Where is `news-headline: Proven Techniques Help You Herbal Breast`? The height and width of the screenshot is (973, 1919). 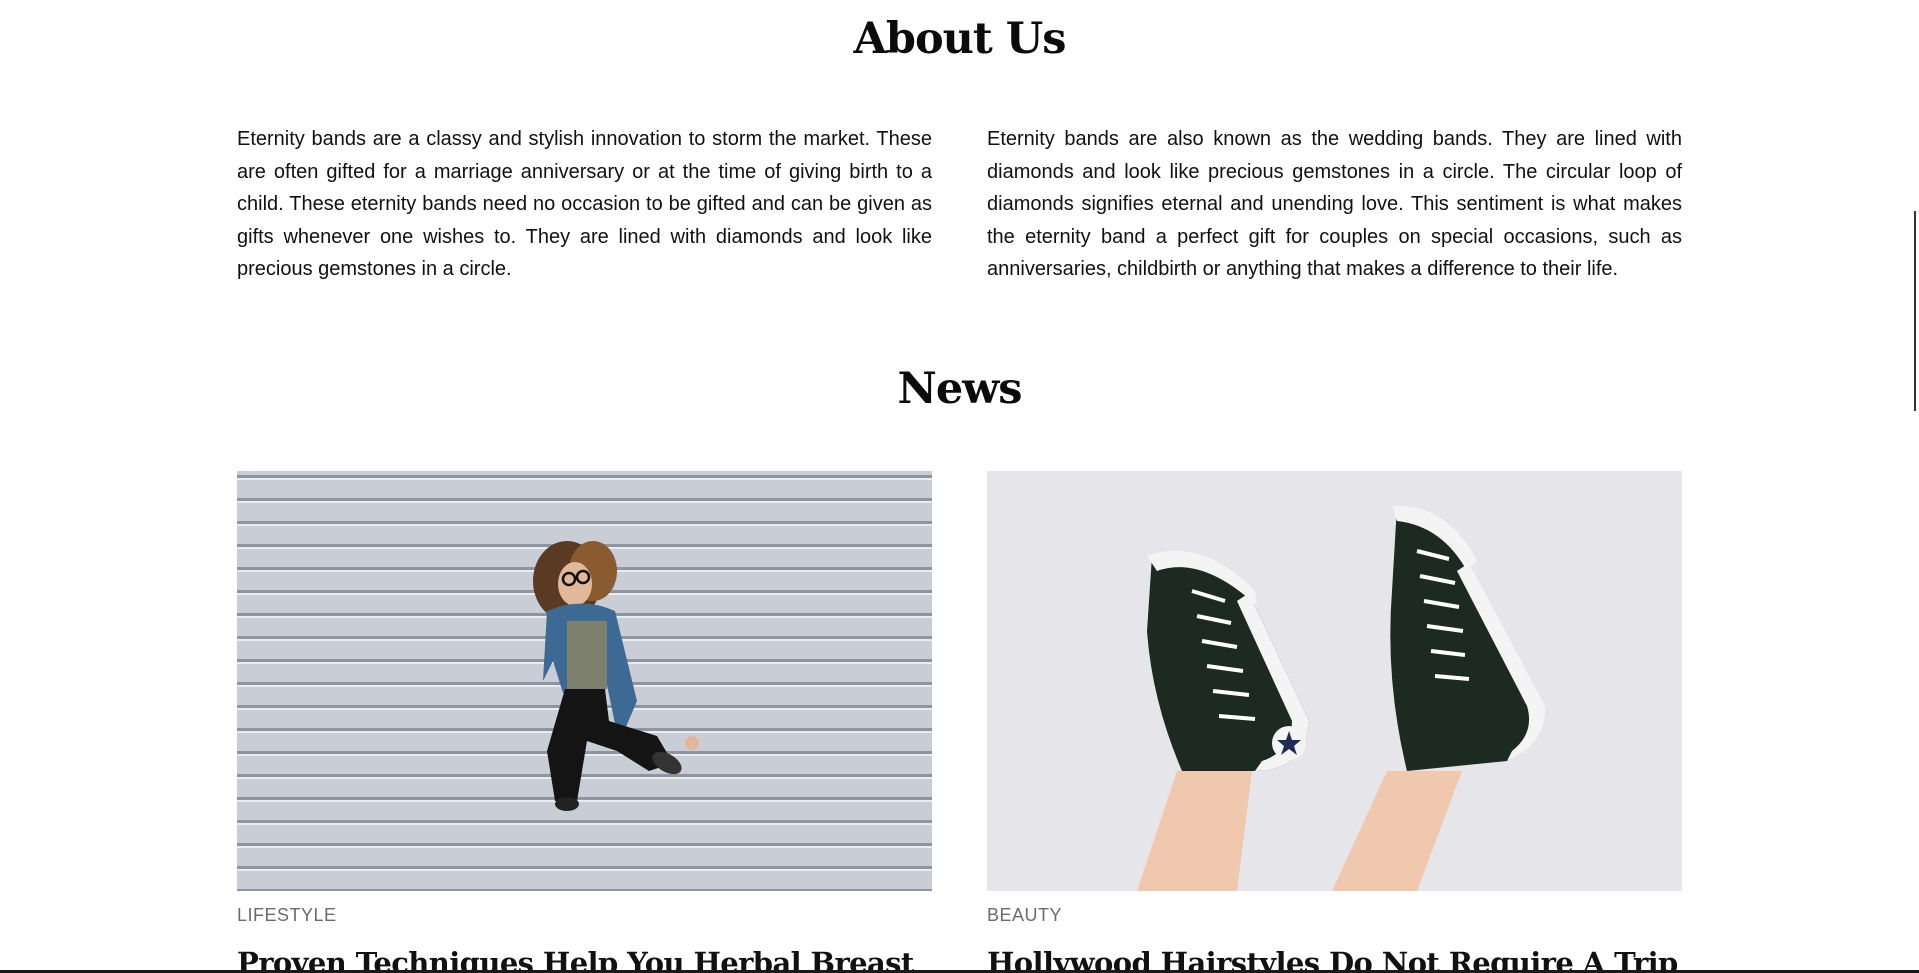
news-headline: Proven Techniques Help You Herbal Breast is located at coordinates (584, 959).